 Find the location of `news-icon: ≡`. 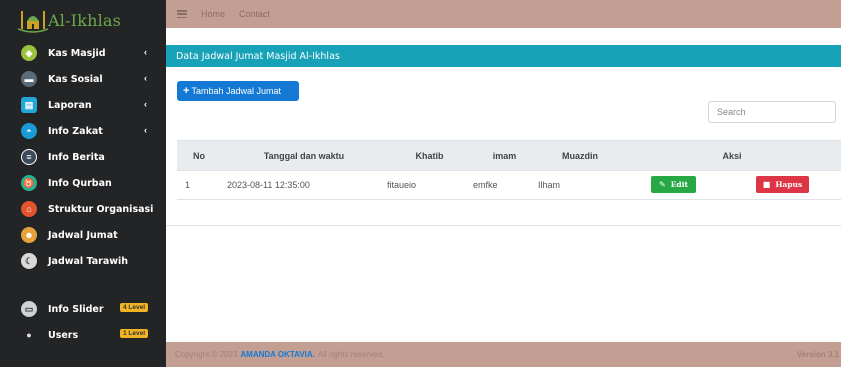

news-icon: ≡ is located at coordinates (29, 157).